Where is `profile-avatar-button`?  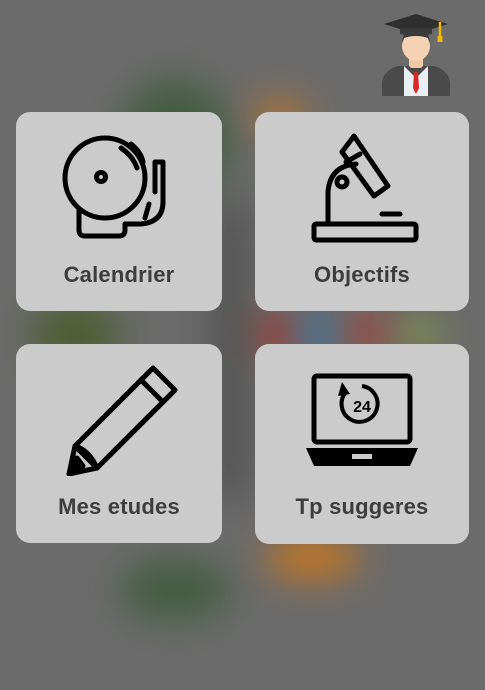 profile-avatar-button is located at coordinates (416, 53).